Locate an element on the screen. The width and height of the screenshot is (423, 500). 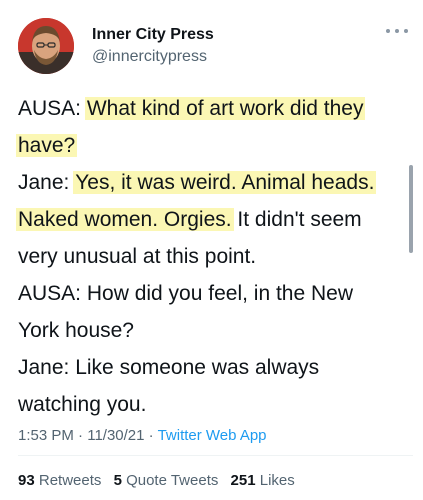
tweet-text-line: Jane: Yes, it was weird. Animal heads. is located at coordinates (215, 182).